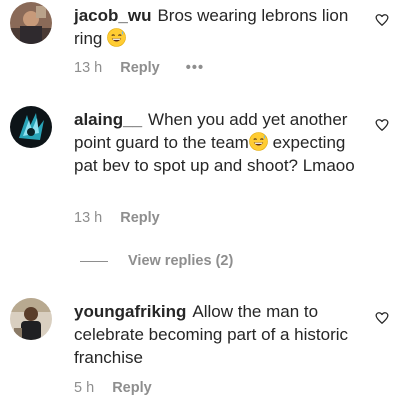 The height and width of the screenshot is (406, 402). What do you see at coordinates (117, 218) in the screenshot?
I see `comment-meta: 13 h Reply` at bounding box center [117, 218].